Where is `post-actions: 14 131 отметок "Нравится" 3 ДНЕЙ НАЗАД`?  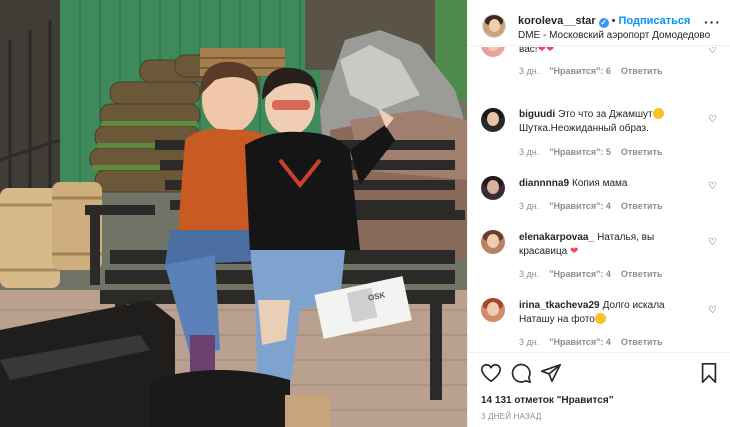 post-actions: 14 131 отметок "Нравится" 3 ДНЕЙ НАЗАД is located at coordinates (599, 389).